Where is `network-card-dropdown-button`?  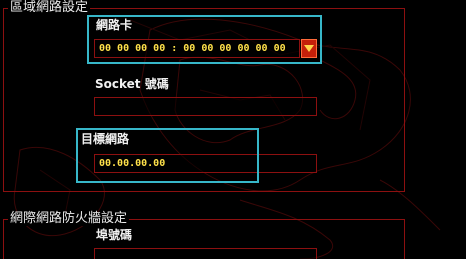
network-card-dropdown-button is located at coordinates (309, 48).